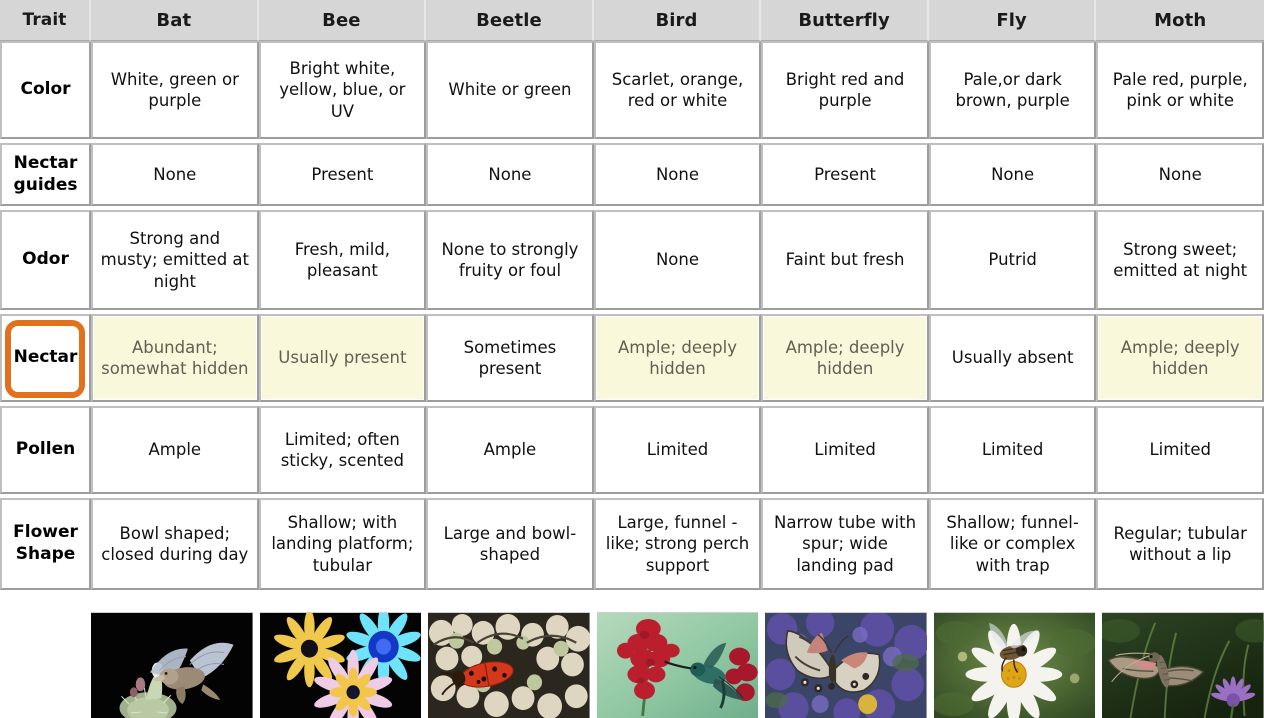 Image resolution: width=1264 pixels, height=718 pixels. What do you see at coordinates (677, 20) in the screenshot?
I see `column-header-bird: Bird` at bounding box center [677, 20].